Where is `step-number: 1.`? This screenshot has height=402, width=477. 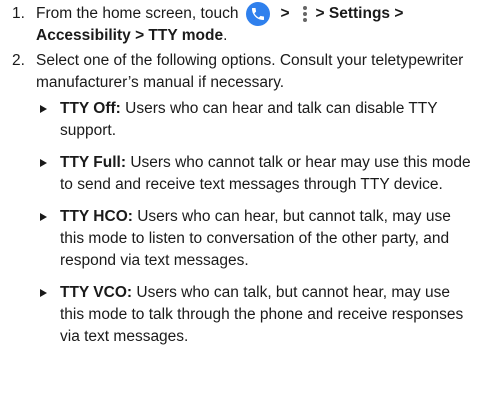
step-number: 1. is located at coordinates (18, 13).